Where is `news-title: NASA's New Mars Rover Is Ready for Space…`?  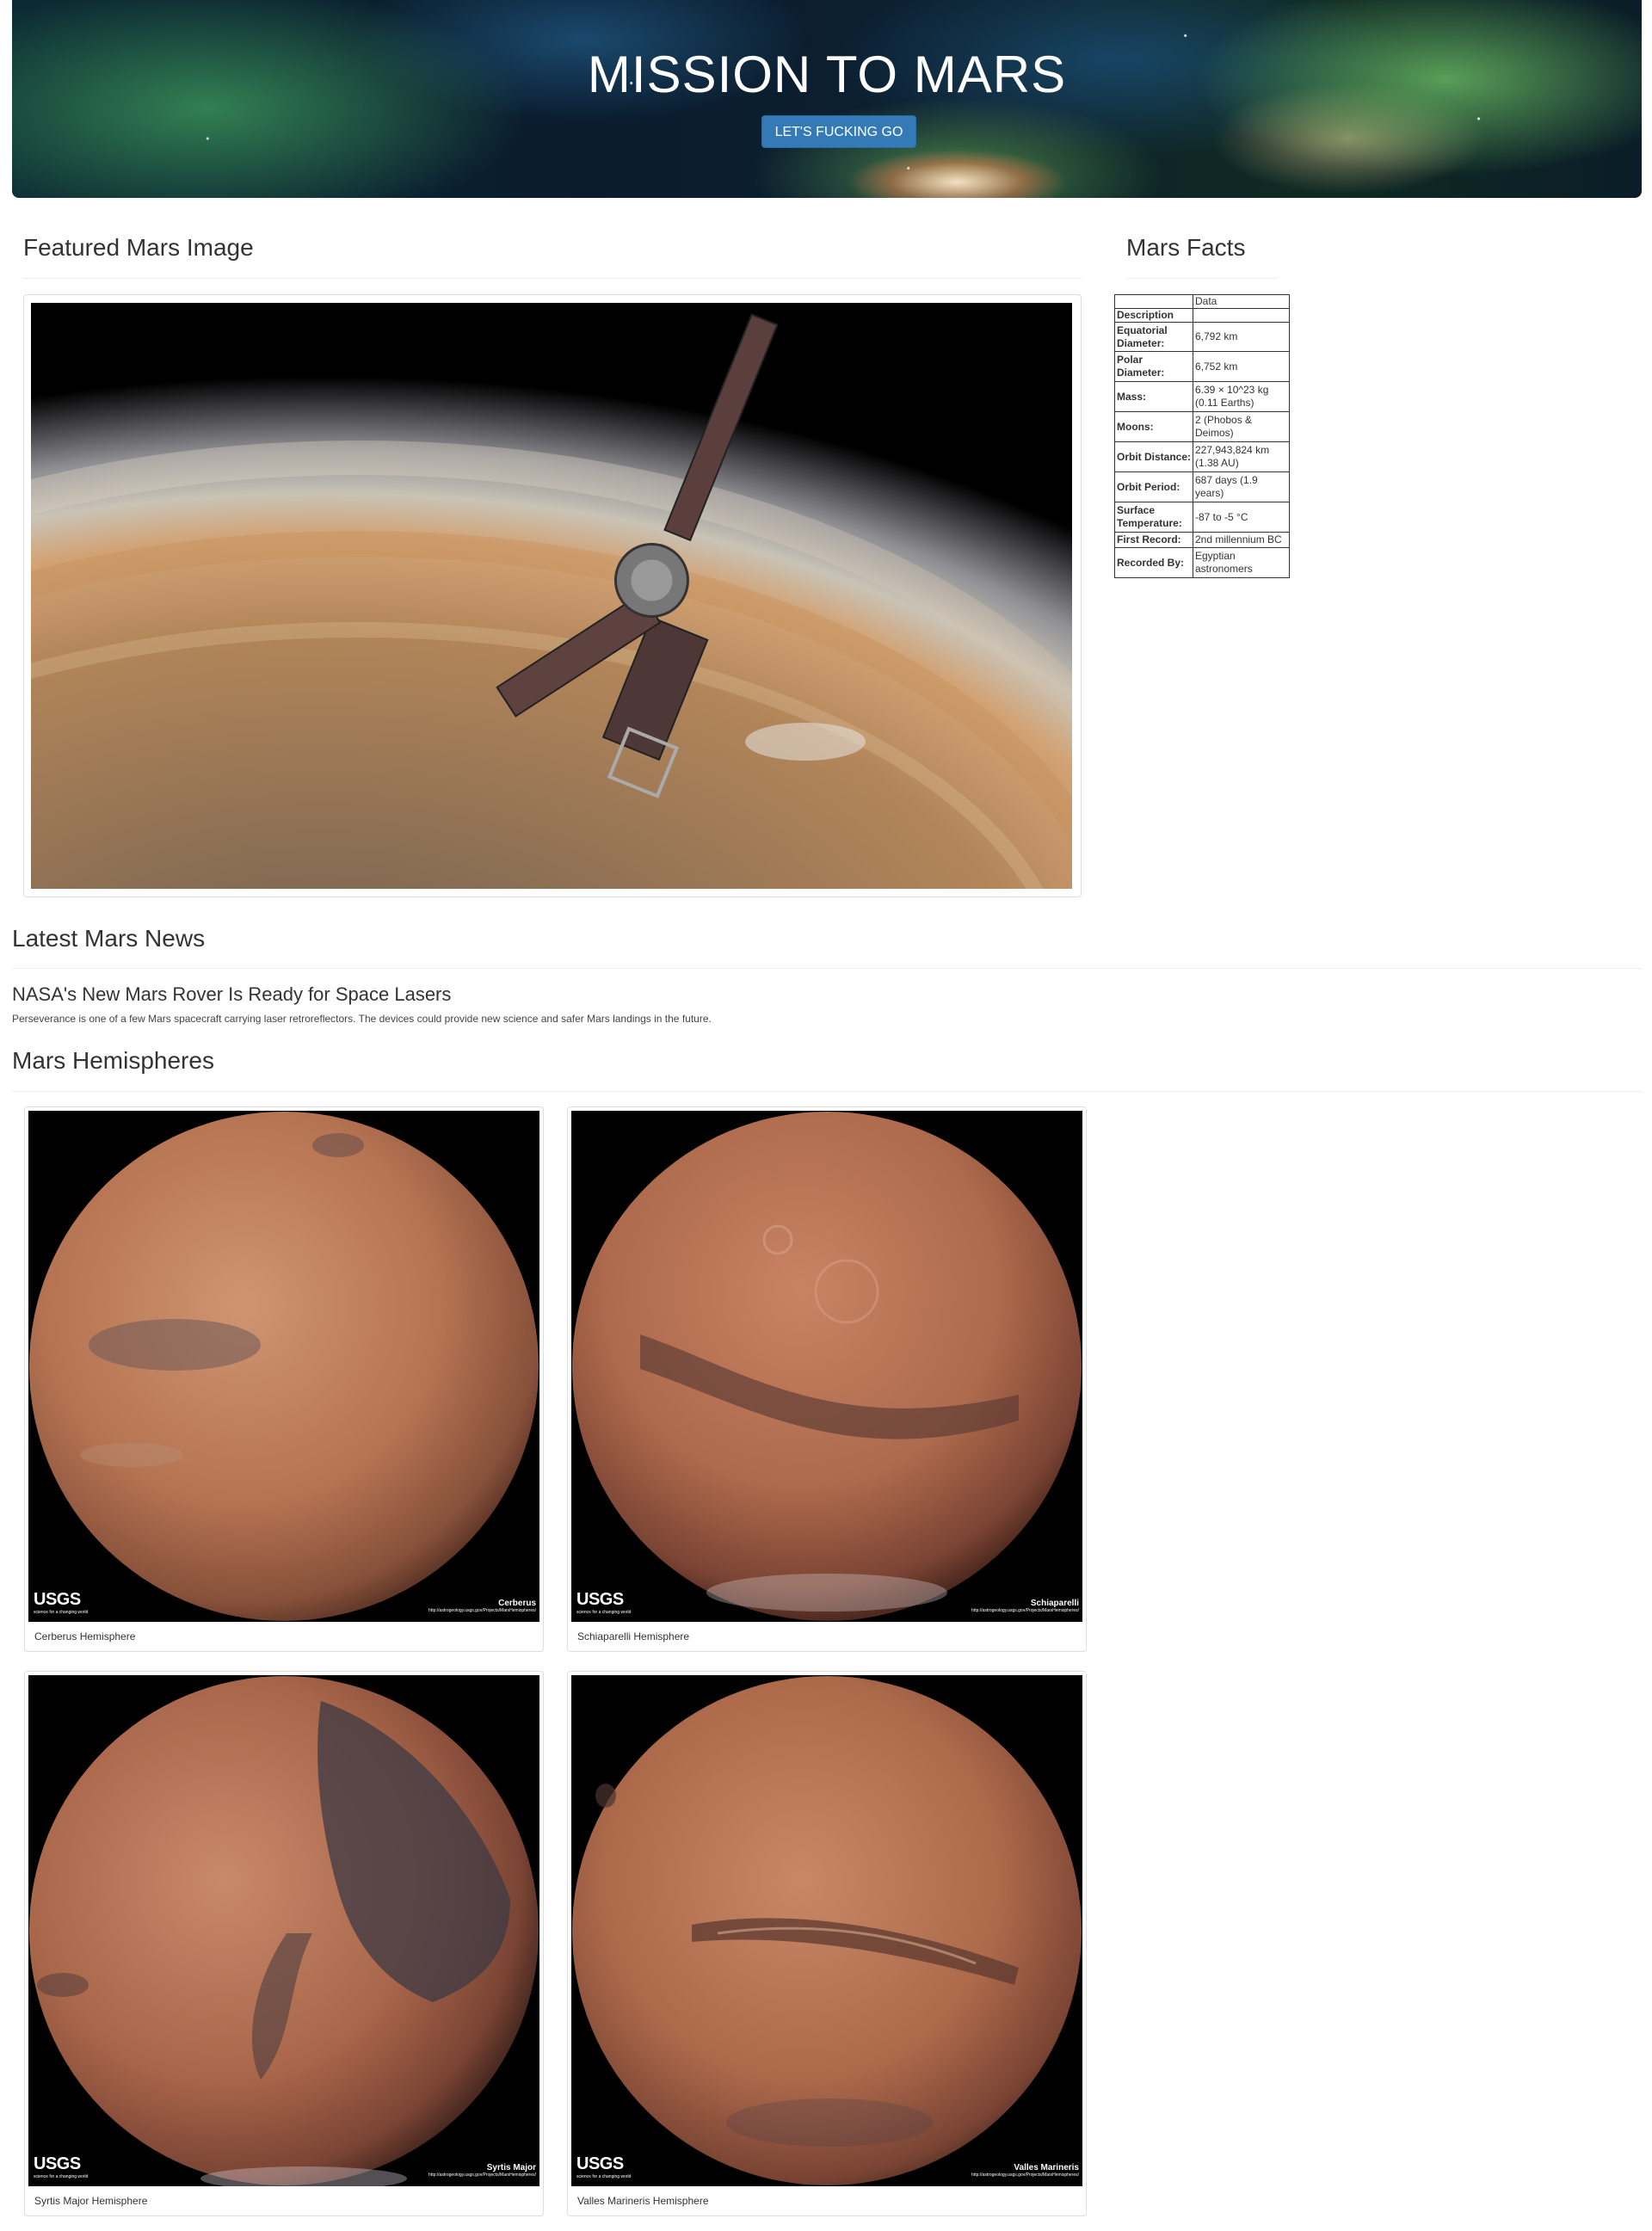
news-title: NASA's New Mars Rover Is Ready for Space… is located at coordinates (232, 994).